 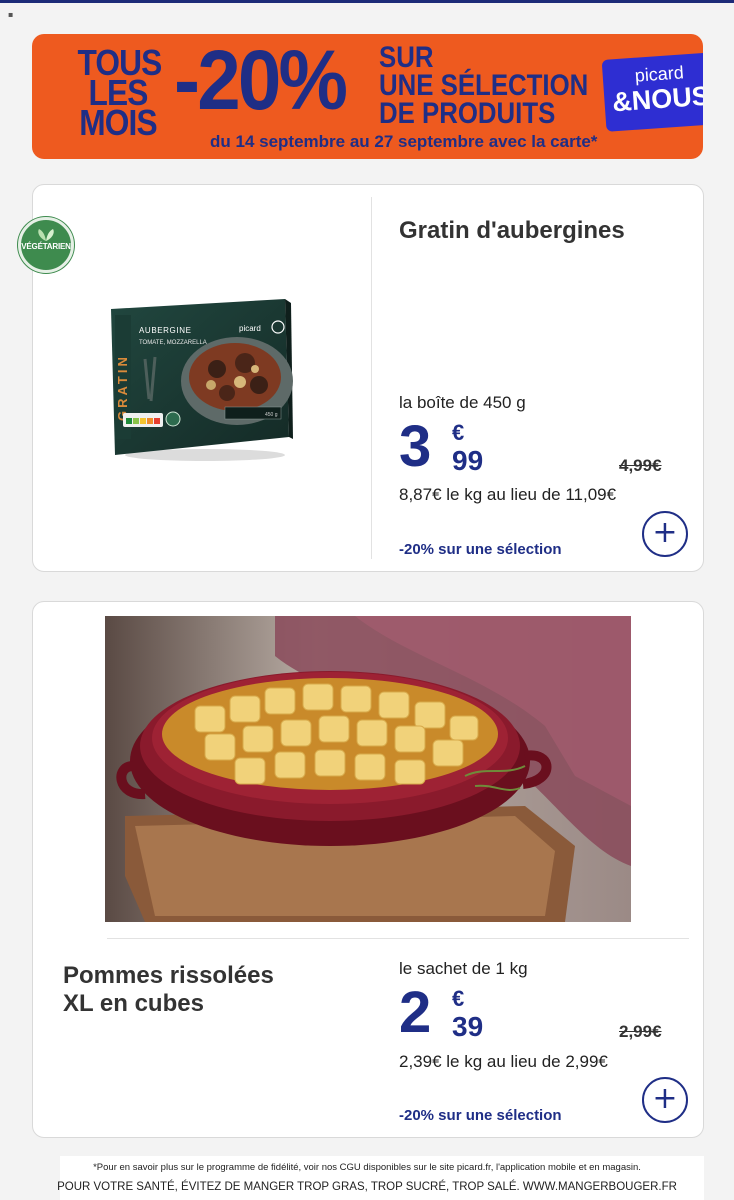 I want to click on top-border, so click(x=367, y=1).